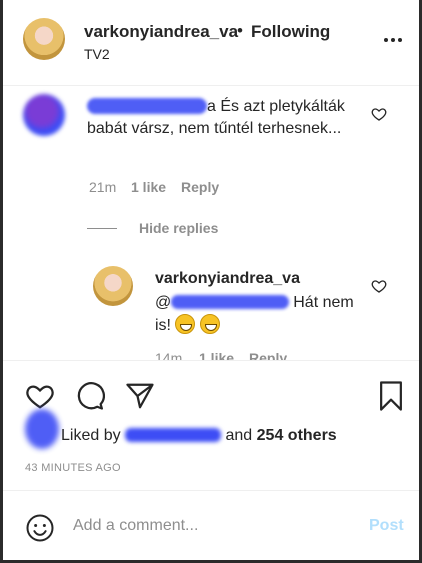  I want to click on reply-text: @ Hát nem is!, so click(254, 314).